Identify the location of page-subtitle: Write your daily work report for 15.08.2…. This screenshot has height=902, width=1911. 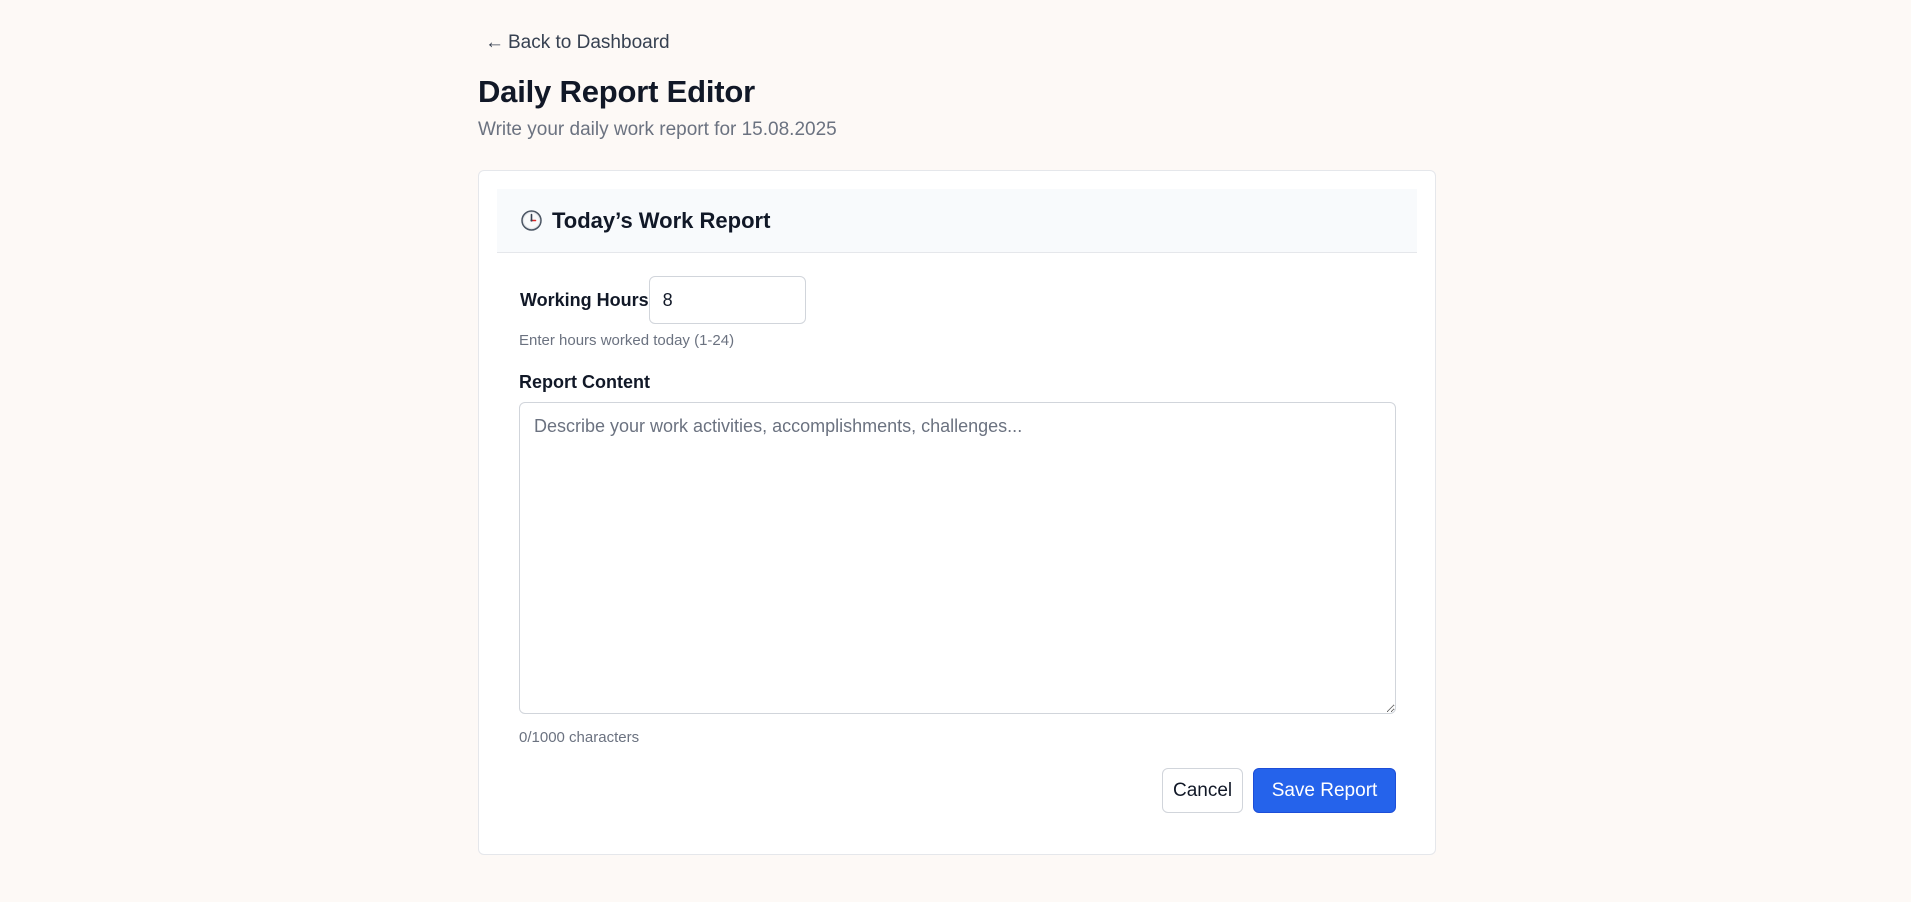
(657, 129).